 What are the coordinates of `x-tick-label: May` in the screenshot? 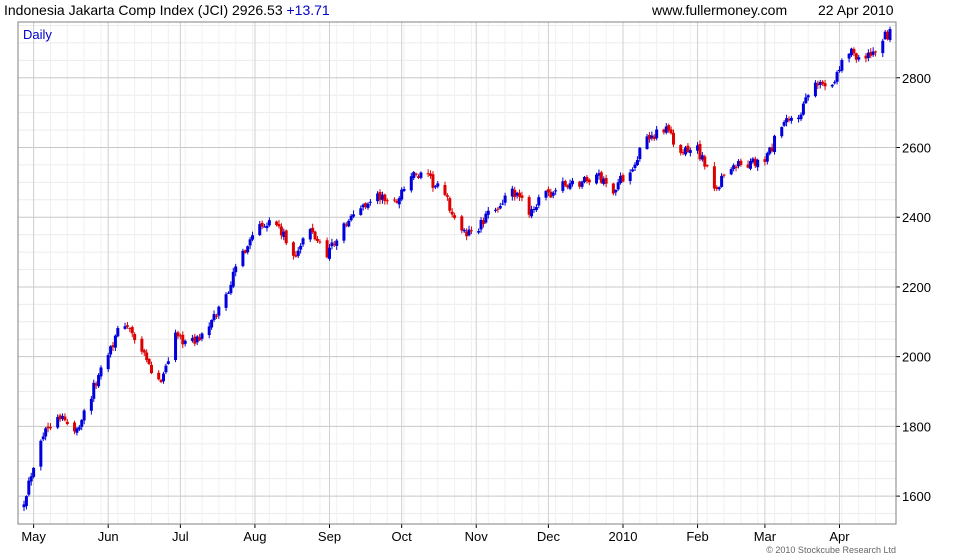 It's located at (33, 536).